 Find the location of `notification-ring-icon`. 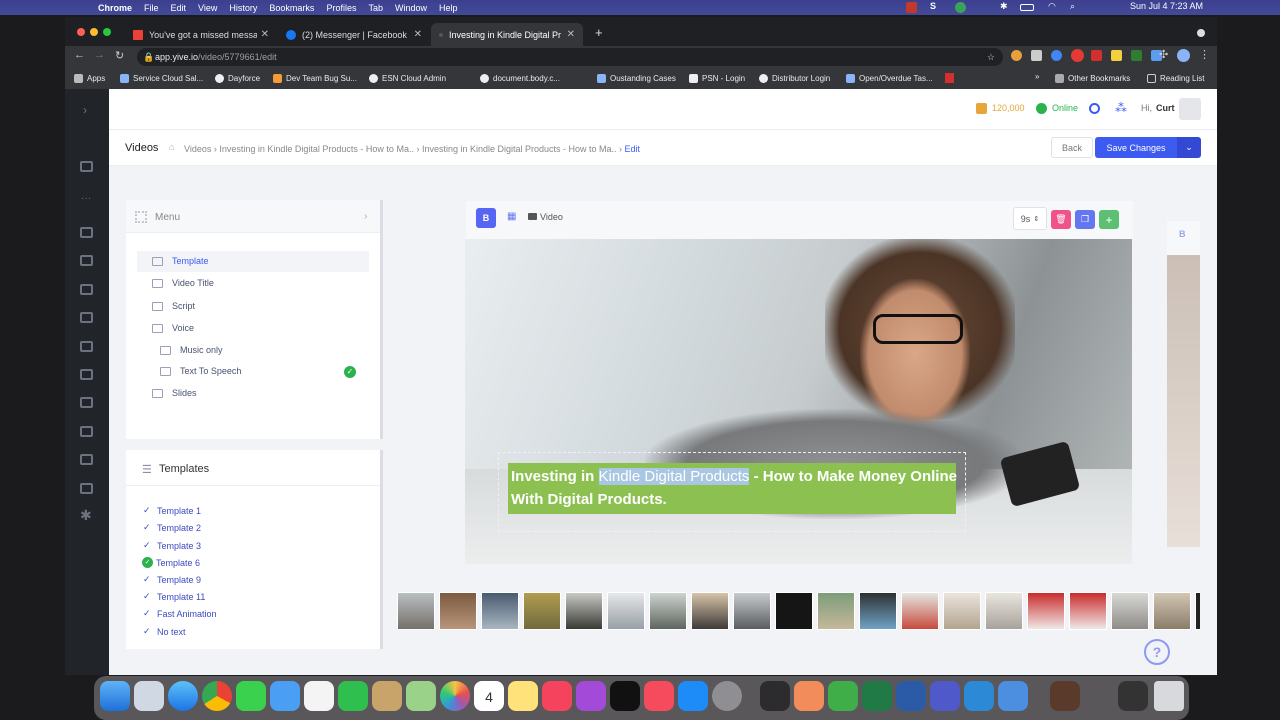

notification-ring-icon is located at coordinates (1094, 108).